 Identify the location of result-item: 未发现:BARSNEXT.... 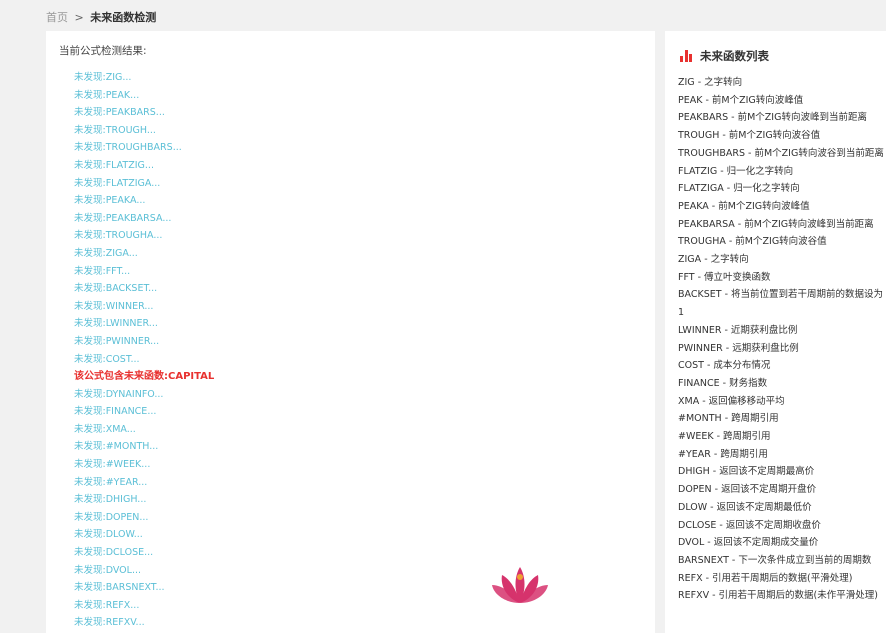
(119, 588).